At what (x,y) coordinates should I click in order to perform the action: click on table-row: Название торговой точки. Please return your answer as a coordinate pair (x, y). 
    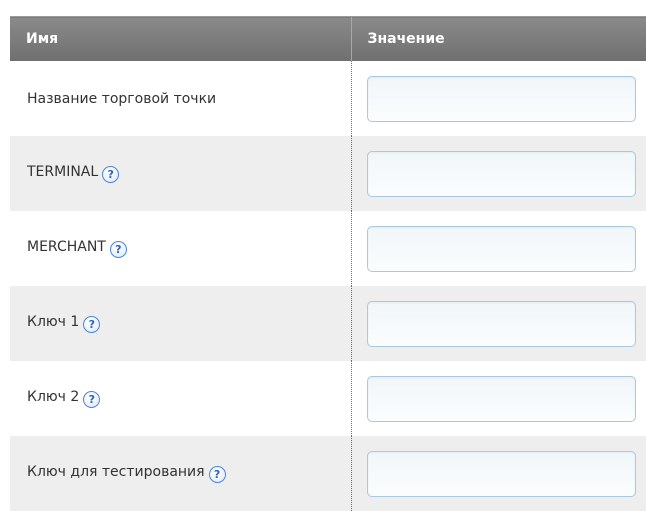
    Looking at the image, I should click on (328, 98).